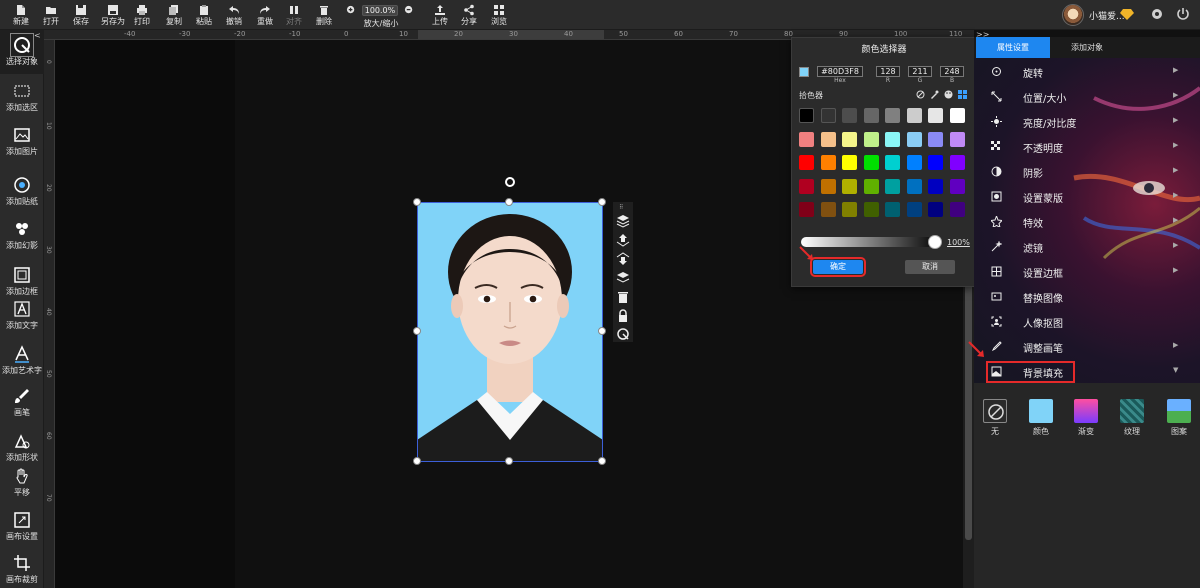 Image resolution: width=1200 pixels, height=588 pixels. I want to click on fill-option-pattern-fill: 图案, so click(1179, 418).